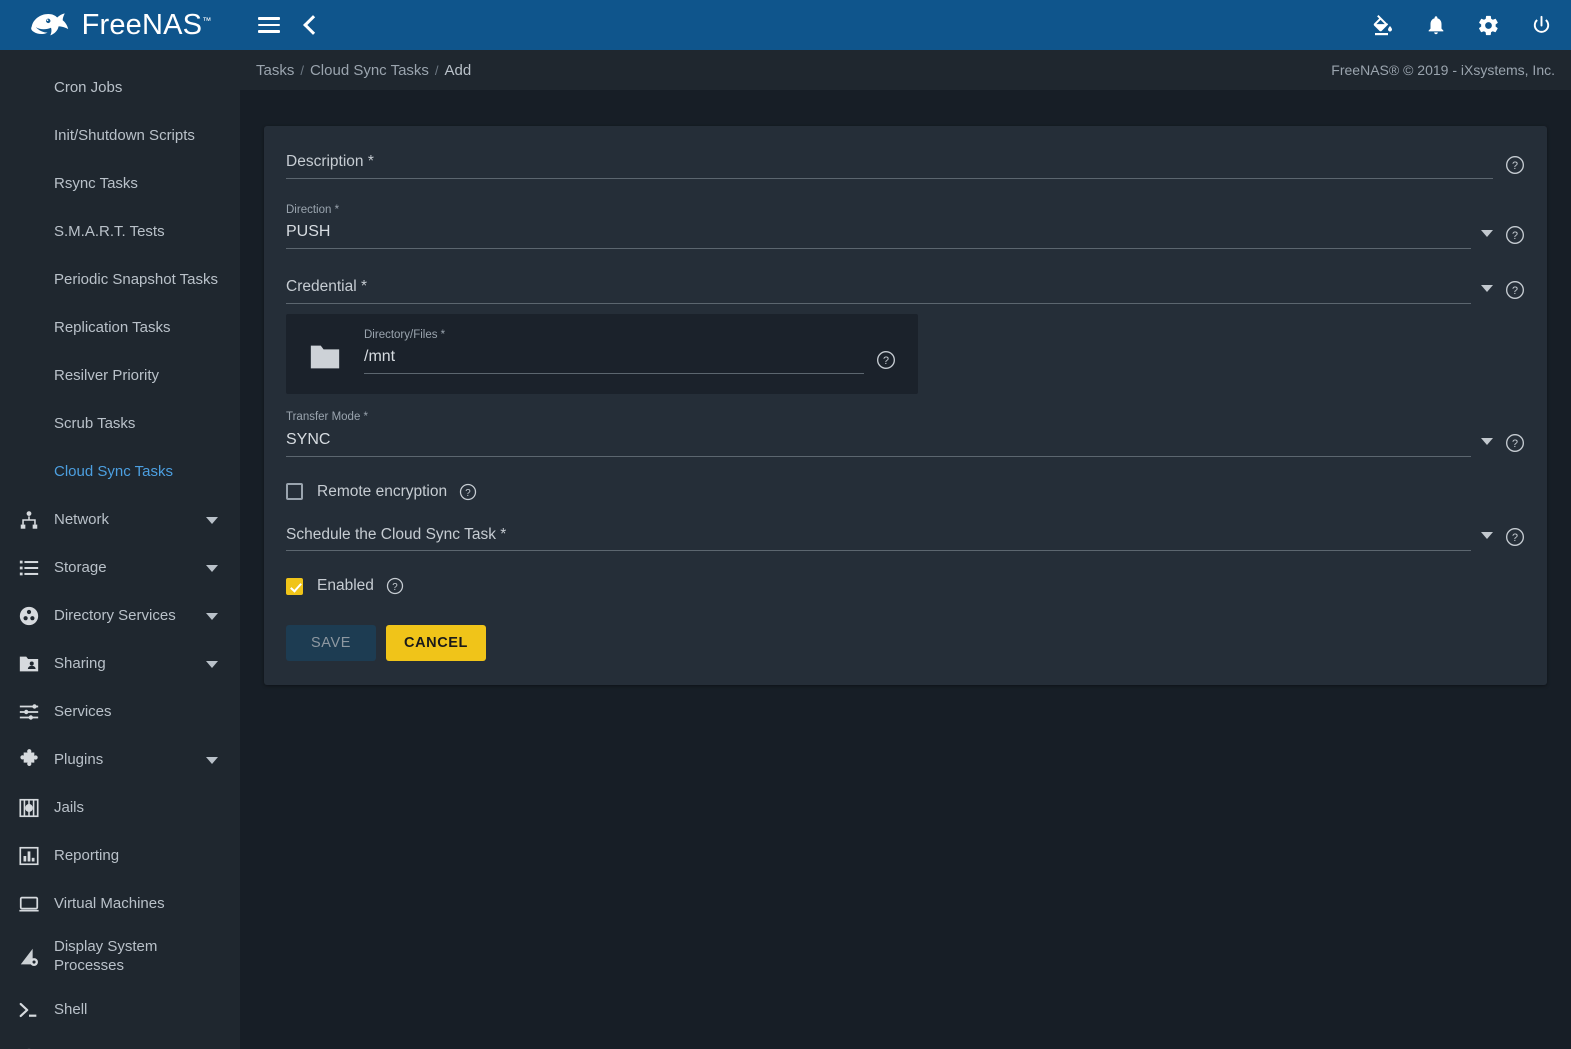 The width and height of the screenshot is (1571, 1049). Describe the element at coordinates (878, 291) in the screenshot. I see `credential-select: Credential *` at that location.